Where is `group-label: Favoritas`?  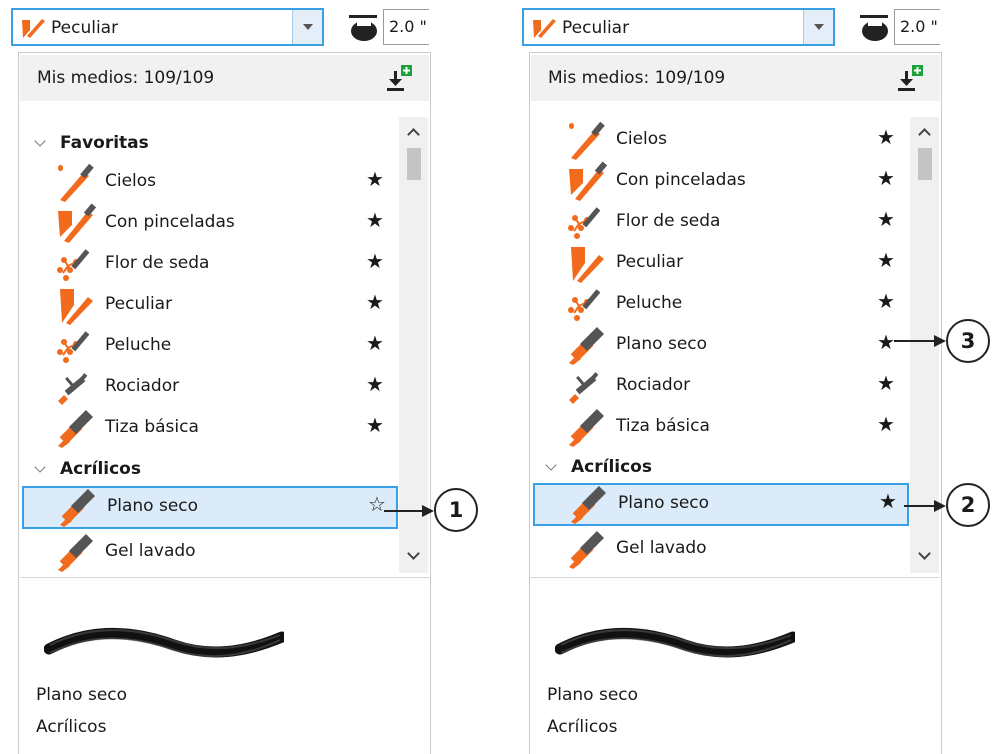 group-label: Favoritas is located at coordinates (104, 143).